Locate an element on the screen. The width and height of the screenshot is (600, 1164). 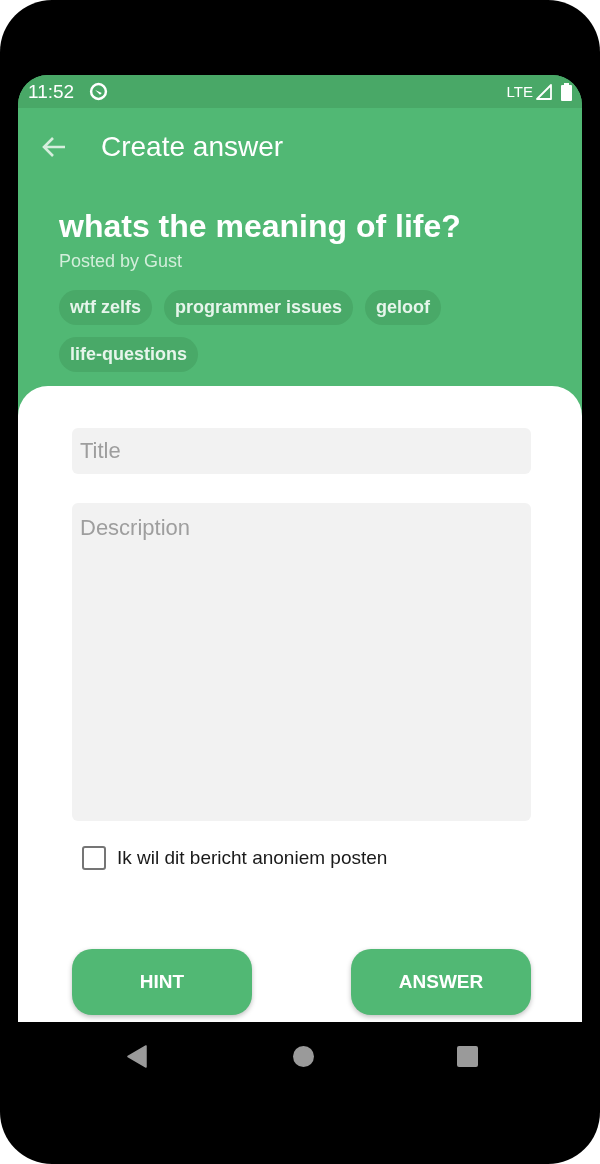
nav-home-icon is located at coordinates (303, 1056).